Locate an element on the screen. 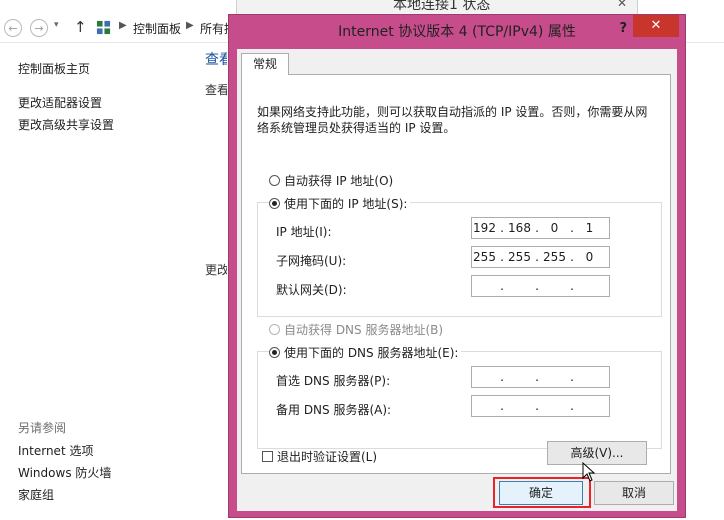  cancel-button: 取消 is located at coordinates (634, 493).